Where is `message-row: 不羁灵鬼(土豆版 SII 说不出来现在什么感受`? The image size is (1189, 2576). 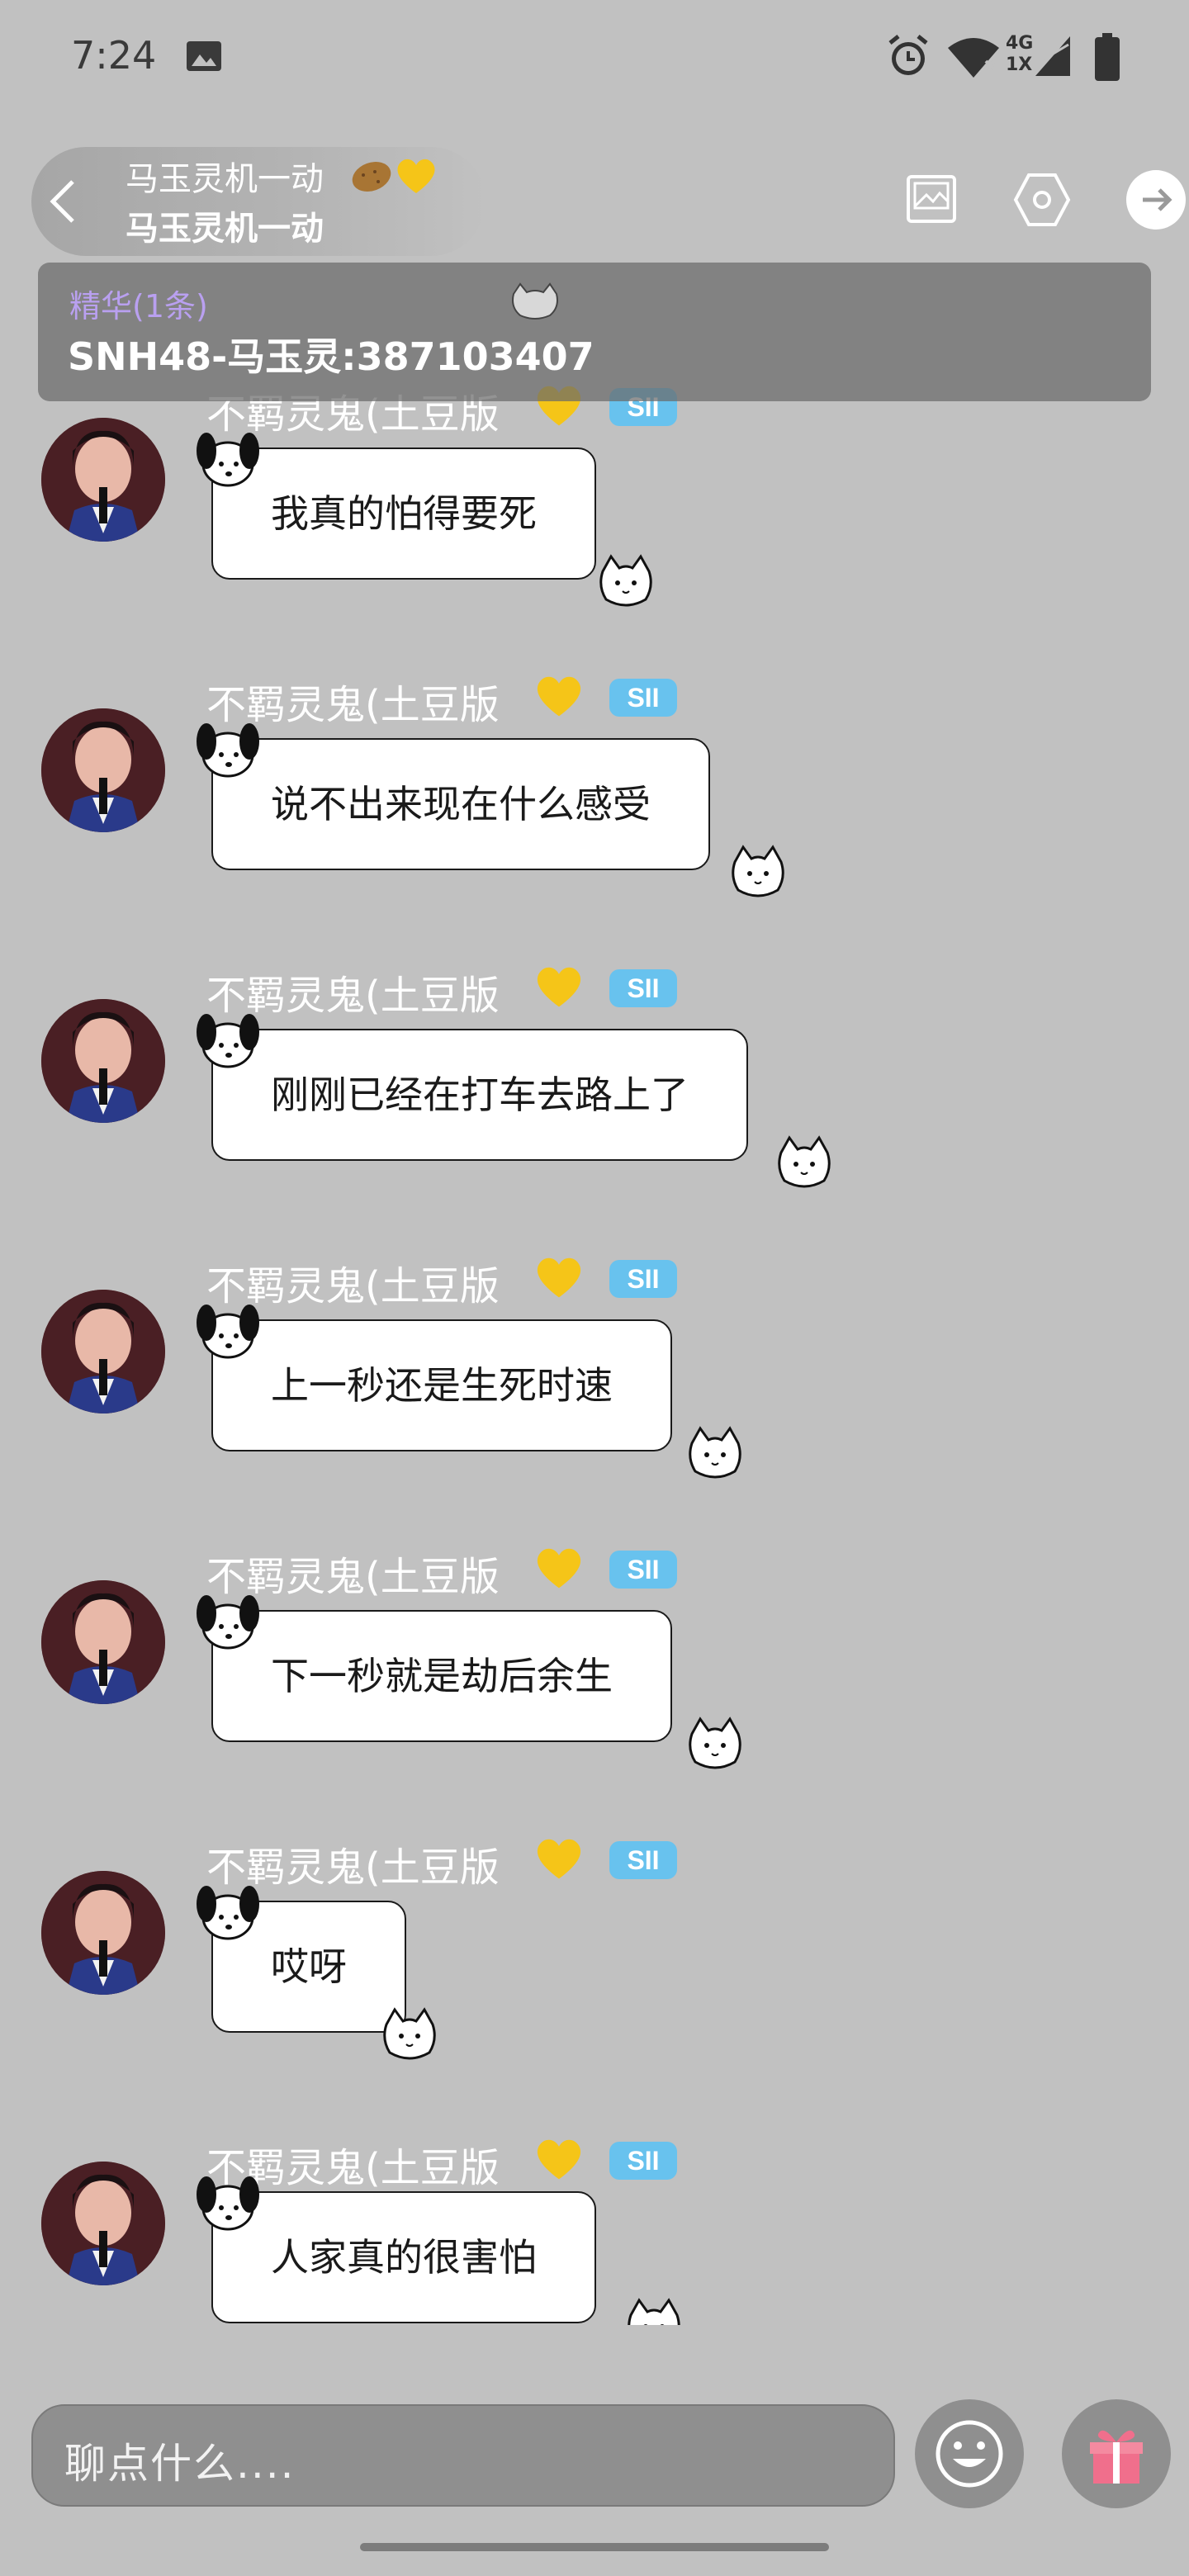 message-row: 不羁灵鬼(土豆版 SII 说不出来现在什么感受 is located at coordinates (594, 825).